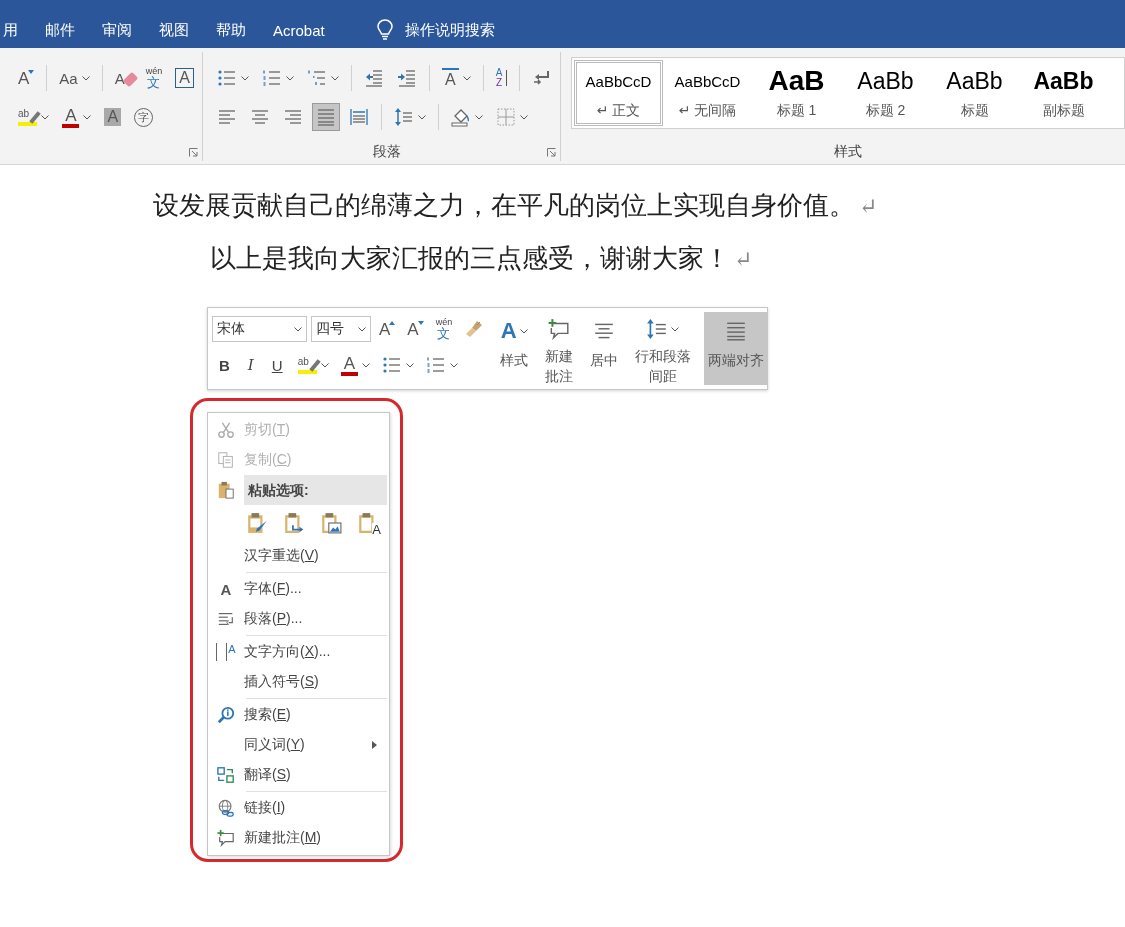  What do you see at coordinates (707, 111) in the screenshot?
I see `style-name: ↵ 无间隔` at bounding box center [707, 111].